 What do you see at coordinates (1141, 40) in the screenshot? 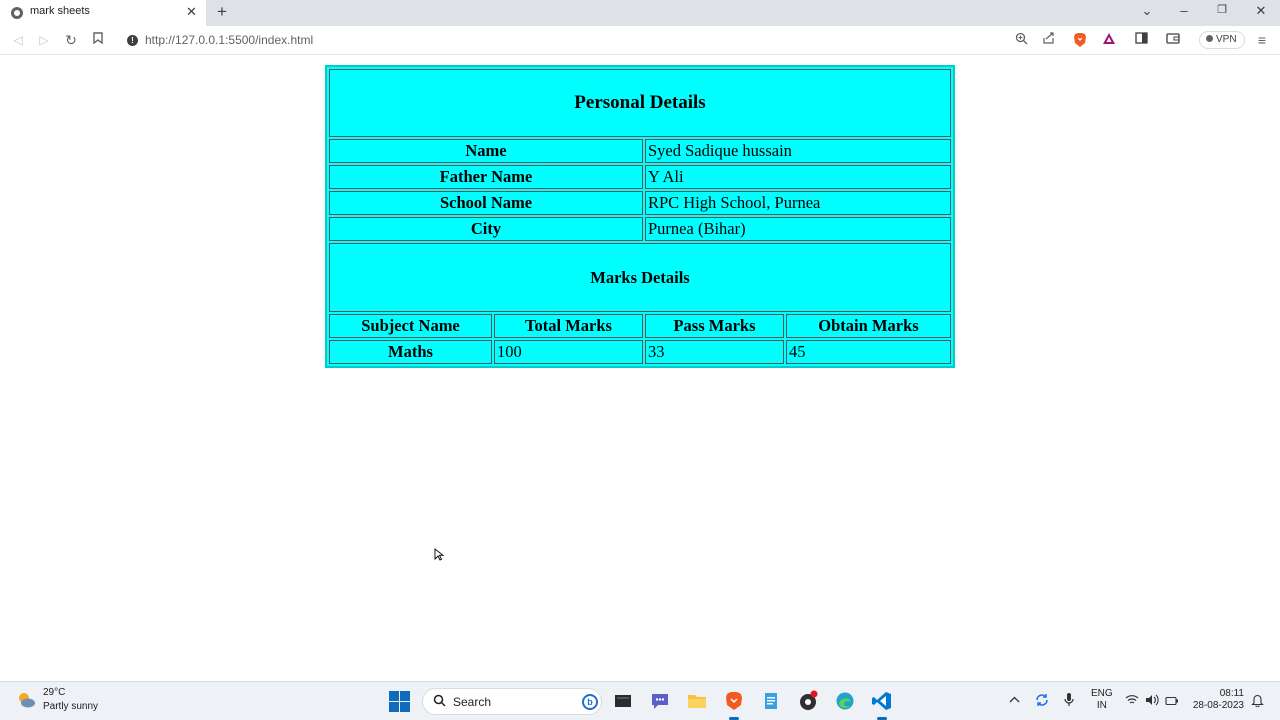
I see `sidebar-icon` at bounding box center [1141, 40].